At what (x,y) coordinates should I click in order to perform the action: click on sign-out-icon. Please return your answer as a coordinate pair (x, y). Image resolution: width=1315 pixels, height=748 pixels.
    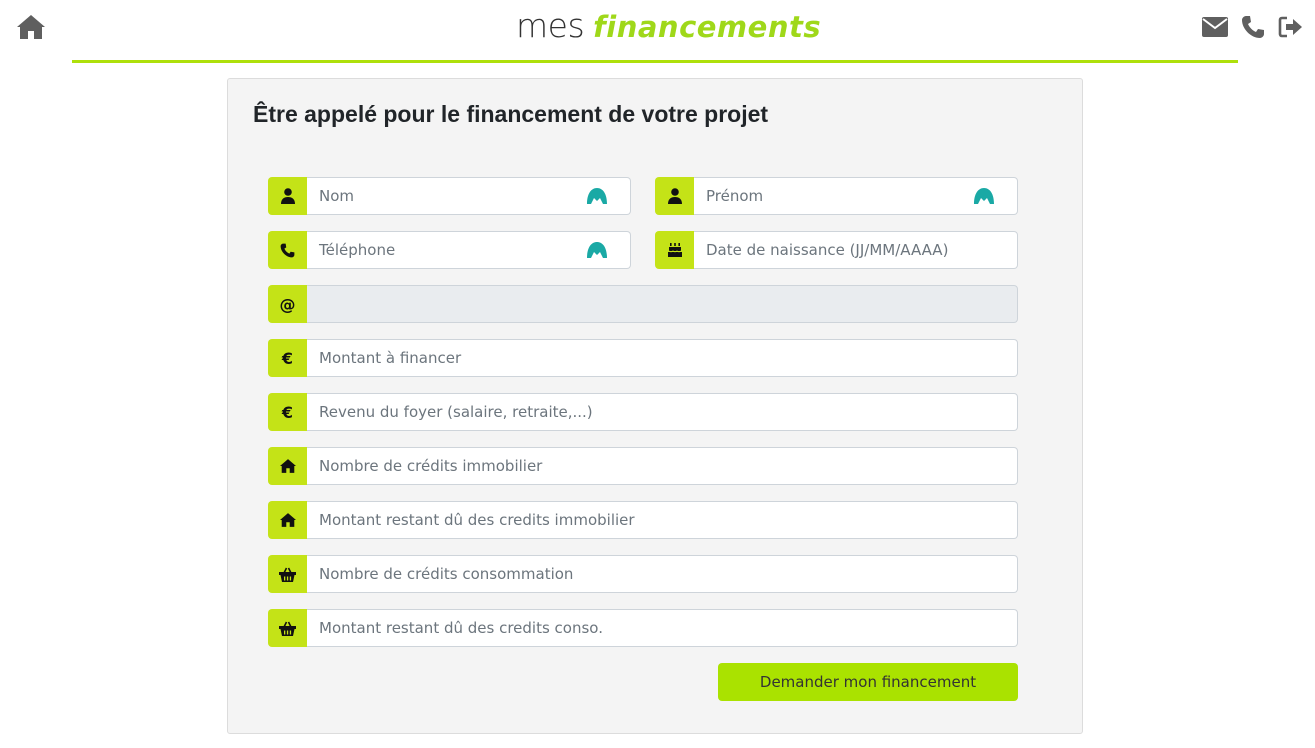
    Looking at the image, I should click on (1290, 27).